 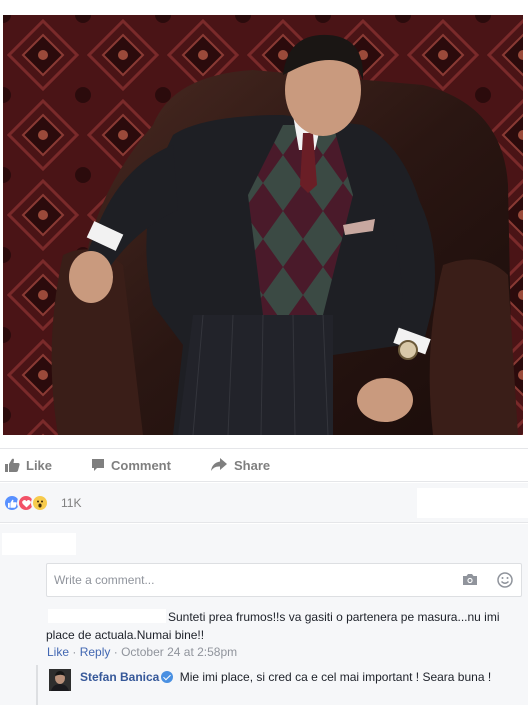 I want to click on share-arrow-icon, so click(x=219, y=464).